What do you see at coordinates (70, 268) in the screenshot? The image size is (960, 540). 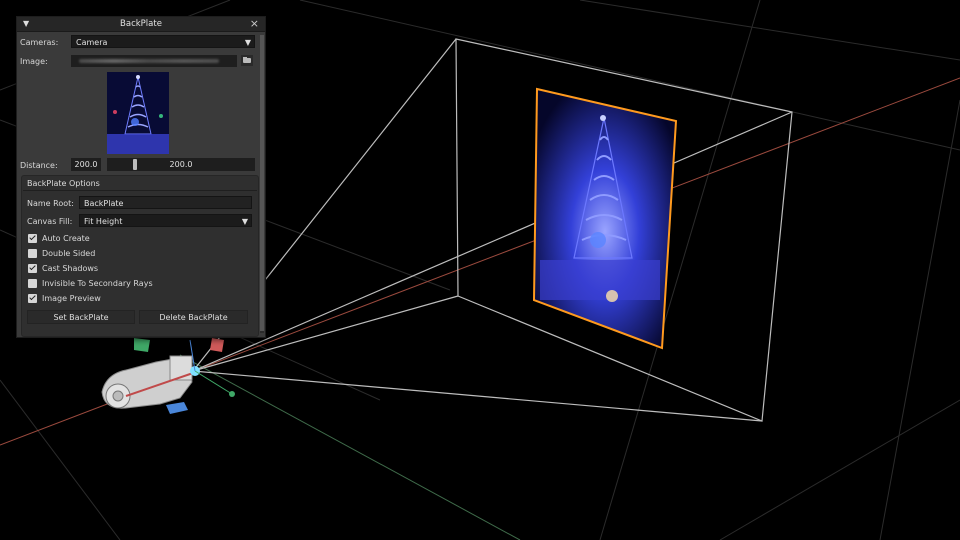 I see `cast-shadows-label: Cast Shadows` at bounding box center [70, 268].